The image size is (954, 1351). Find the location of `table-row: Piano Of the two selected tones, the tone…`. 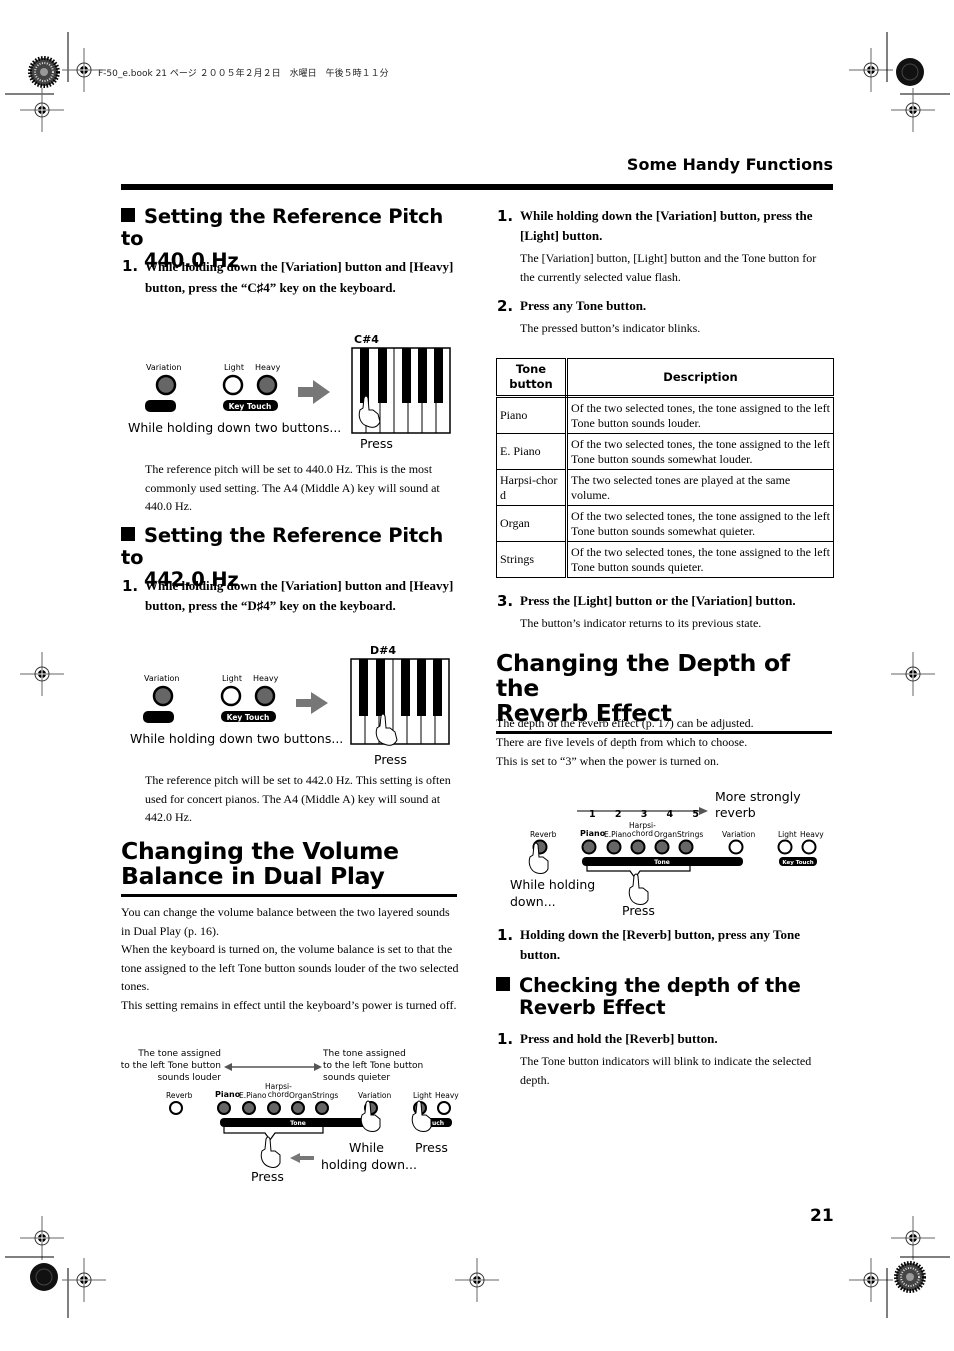

table-row: Piano Of the two selected tones, the tone… is located at coordinates (665, 415).